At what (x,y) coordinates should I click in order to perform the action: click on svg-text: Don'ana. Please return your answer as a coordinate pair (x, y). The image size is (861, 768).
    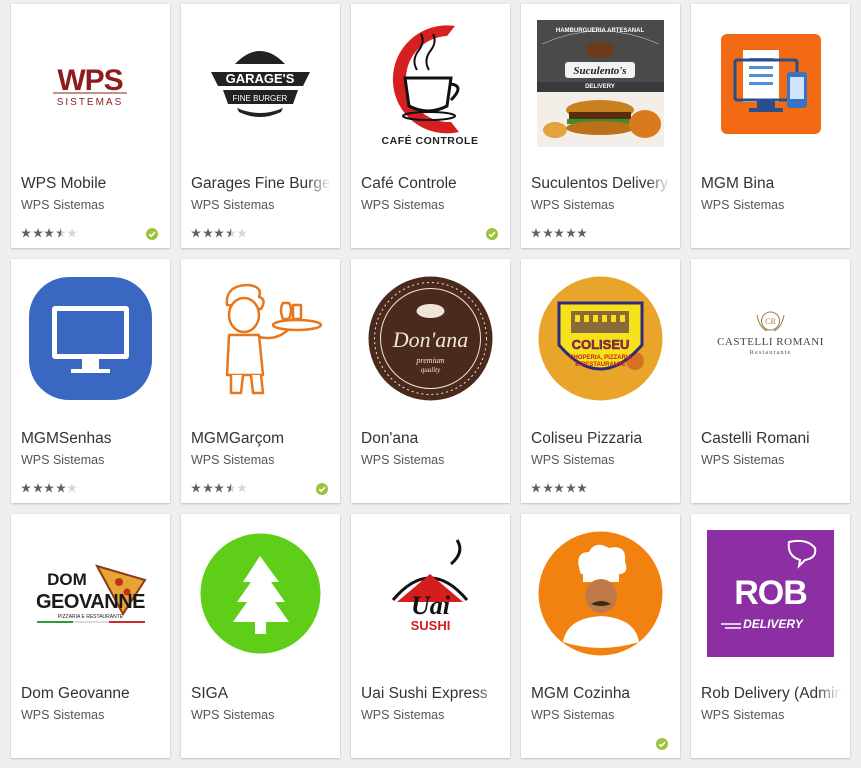
    Looking at the image, I should click on (430, 339).